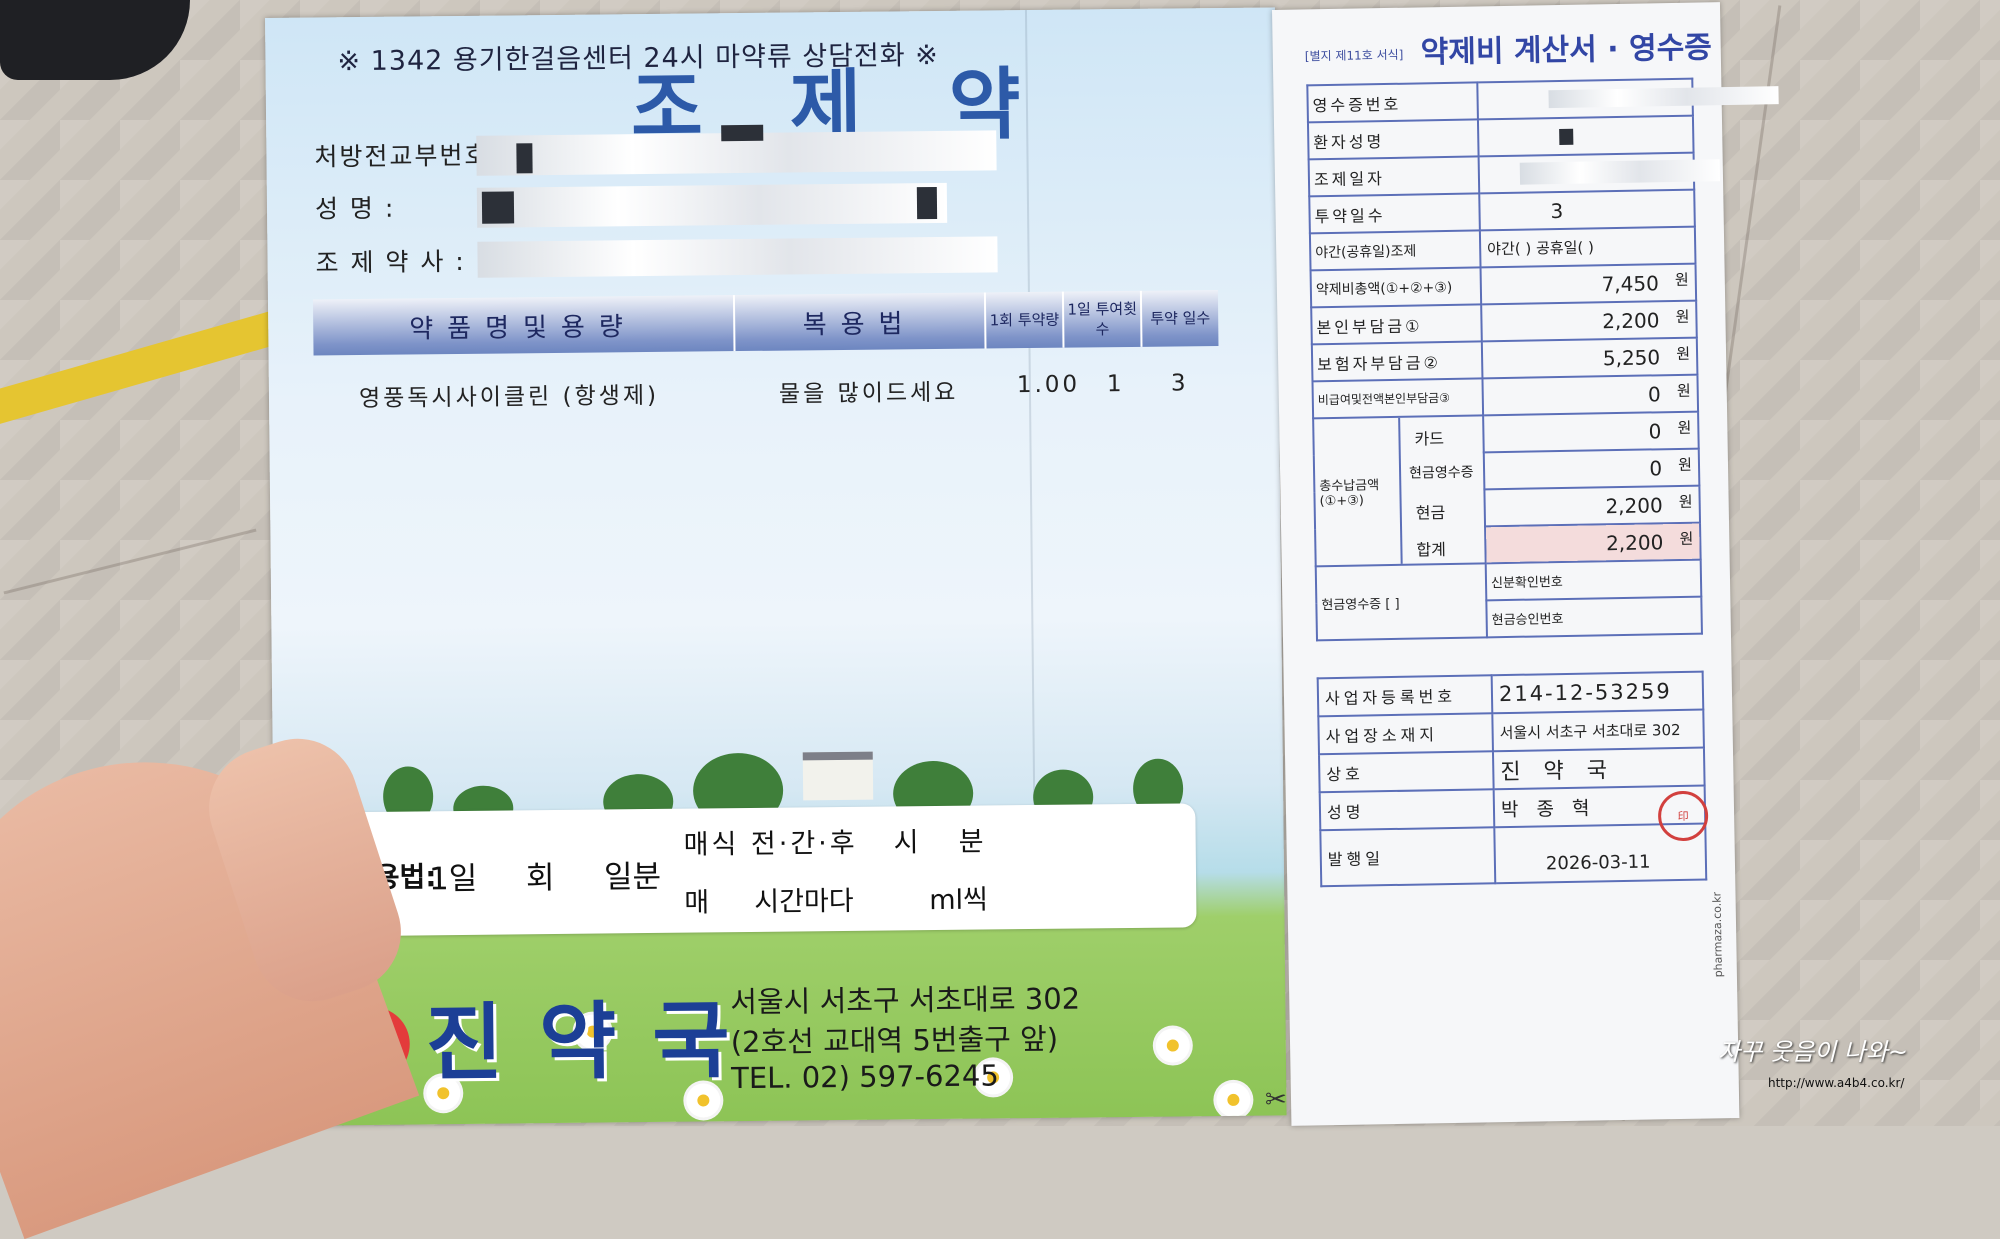 This screenshot has width=2000, height=1239. I want to click on watermark-text: 자꾸 웃음이 나와~, so click(1813, 1052).